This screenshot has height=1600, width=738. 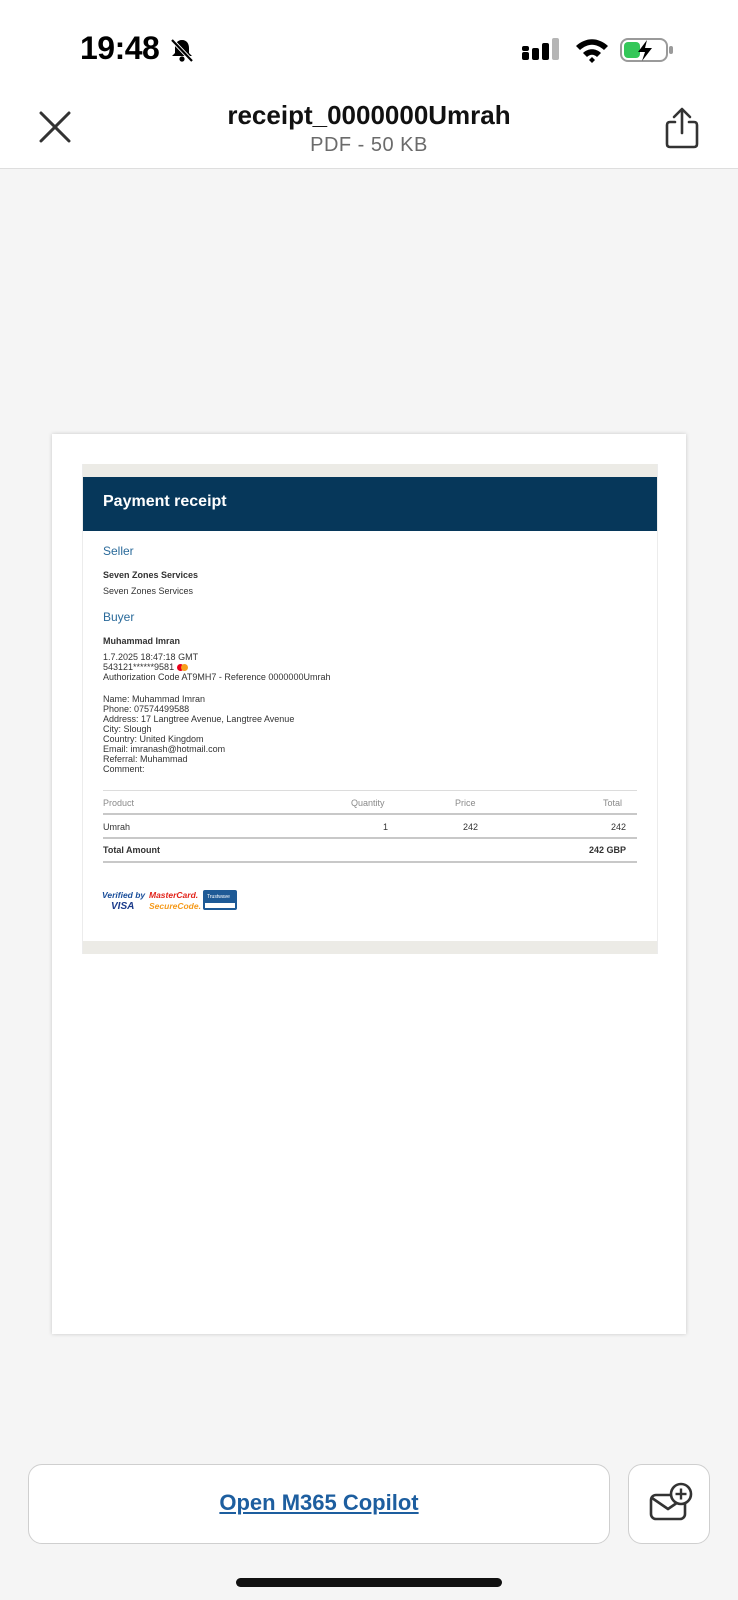 I want to click on card-line: 543121******9581, so click(x=145, y=667).